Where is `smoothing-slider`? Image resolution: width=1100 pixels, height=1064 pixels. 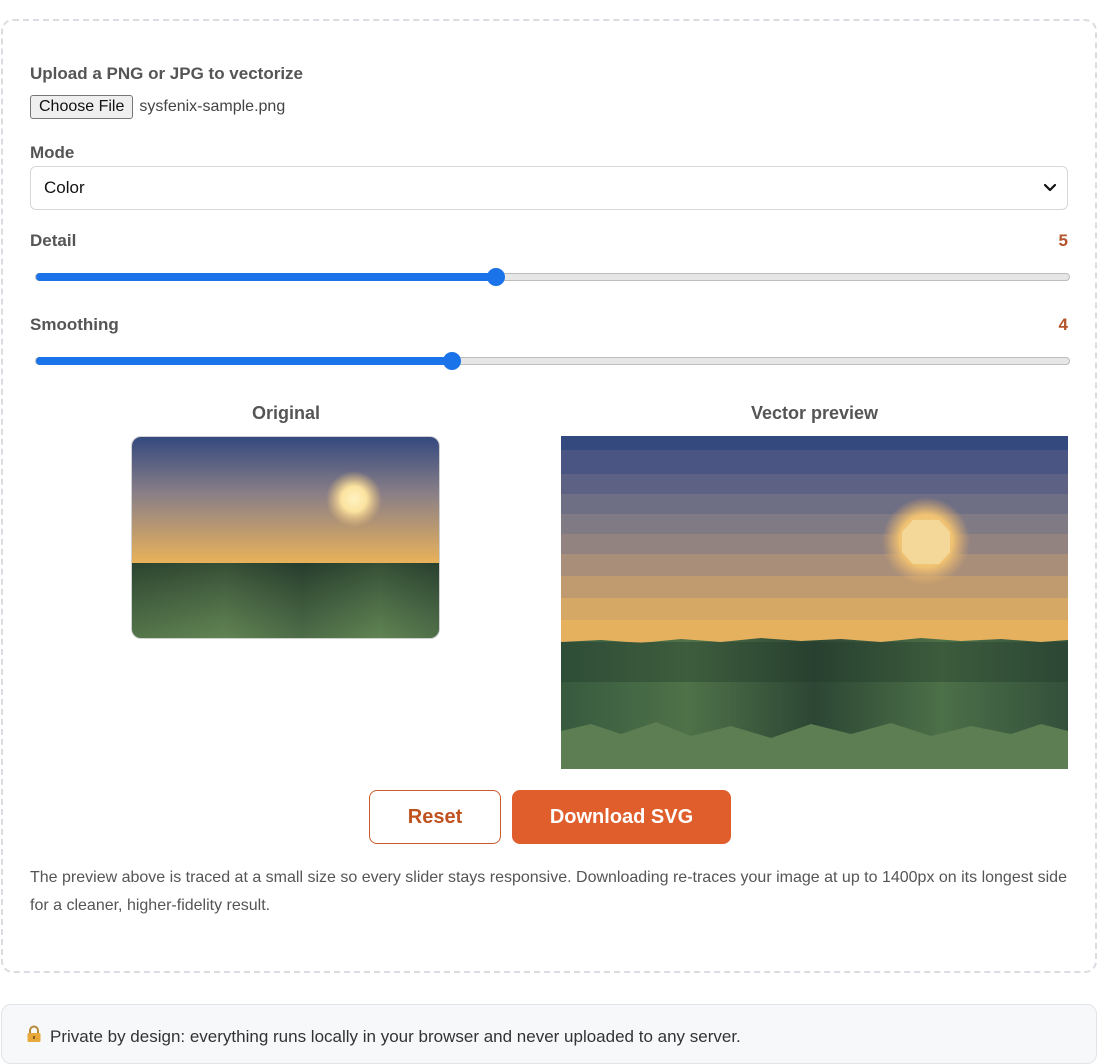 smoothing-slider is located at coordinates (552, 361).